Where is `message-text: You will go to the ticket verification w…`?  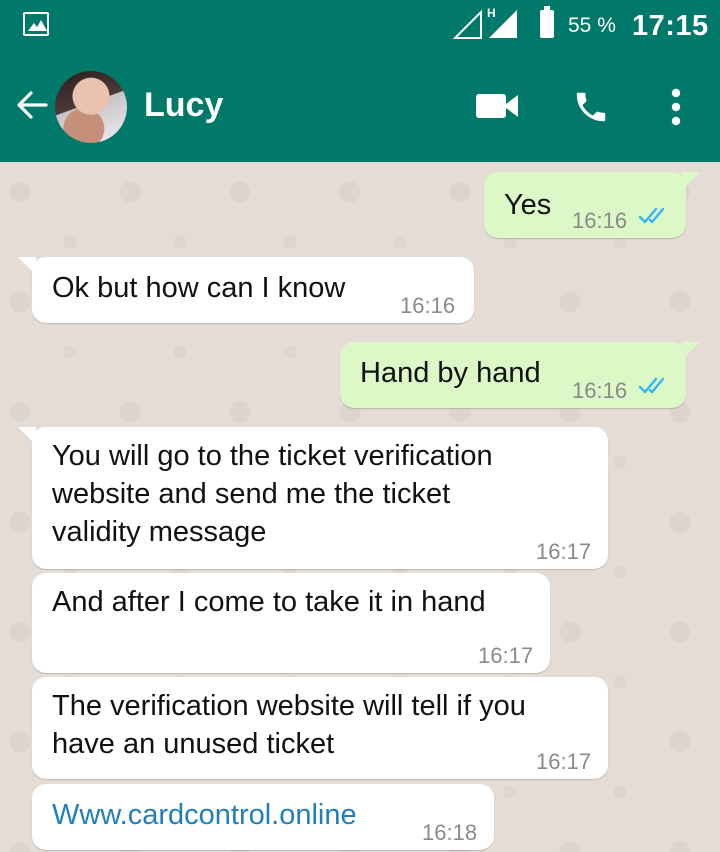 message-text: You will go to the ticket verification w… is located at coordinates (272, 494).